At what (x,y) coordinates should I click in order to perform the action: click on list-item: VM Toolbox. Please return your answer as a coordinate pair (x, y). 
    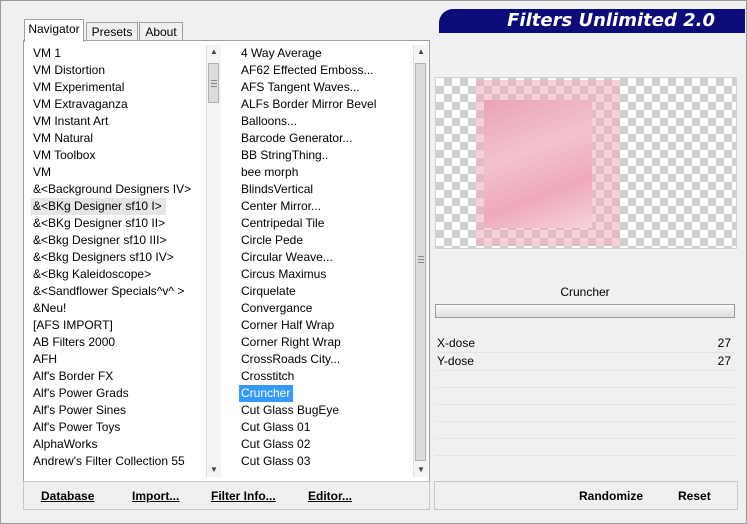
    Looking at the image, I should click on (118, 155).